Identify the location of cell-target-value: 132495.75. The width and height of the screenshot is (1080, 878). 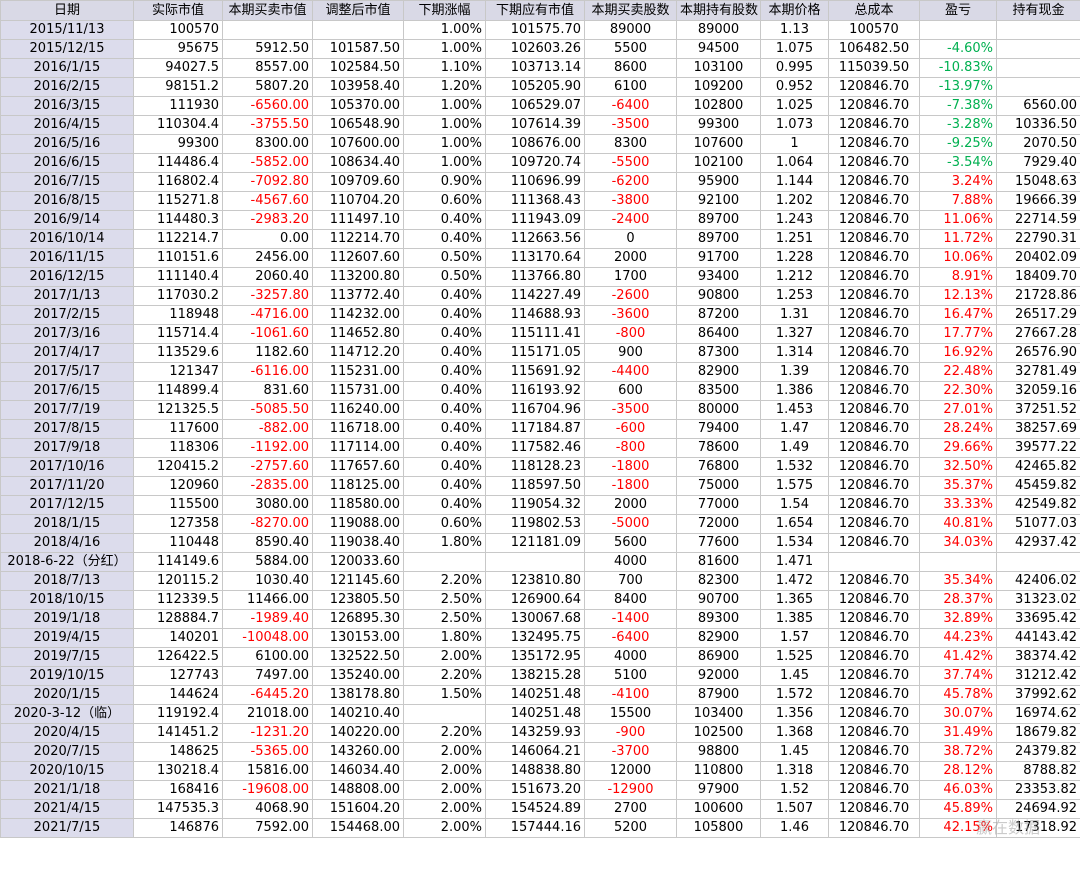
(535, 638).